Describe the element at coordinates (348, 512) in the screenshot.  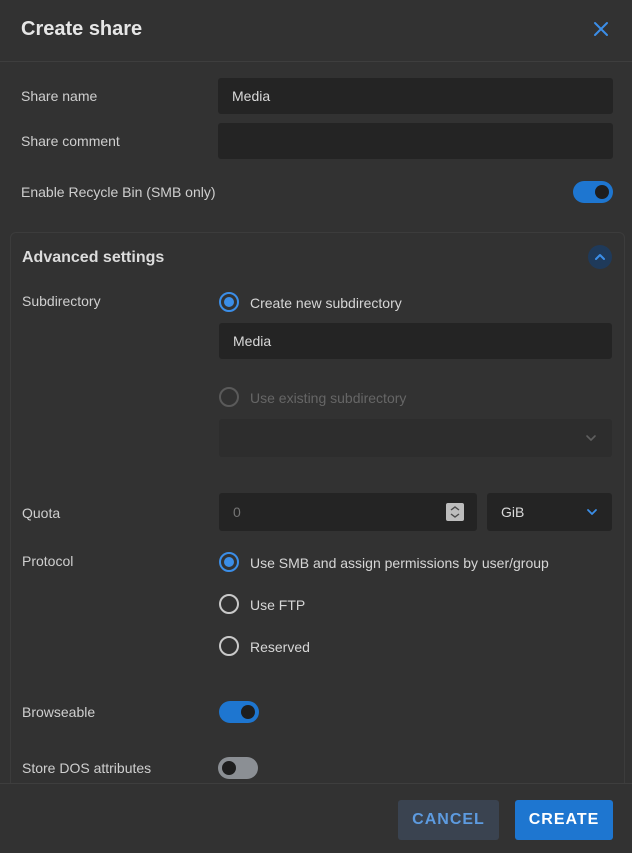
I see `quota-input` at that location.